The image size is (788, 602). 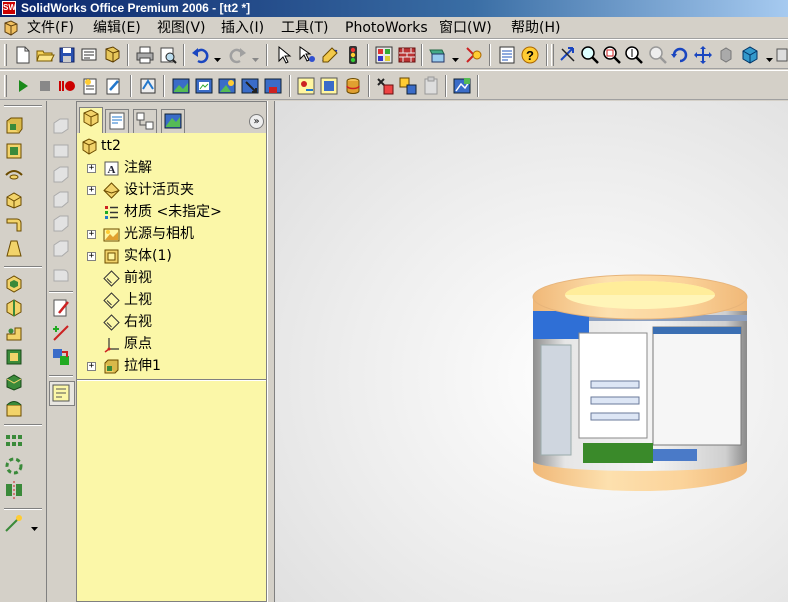 I want to click on display-filter-icon, so click(x=438, y=55).